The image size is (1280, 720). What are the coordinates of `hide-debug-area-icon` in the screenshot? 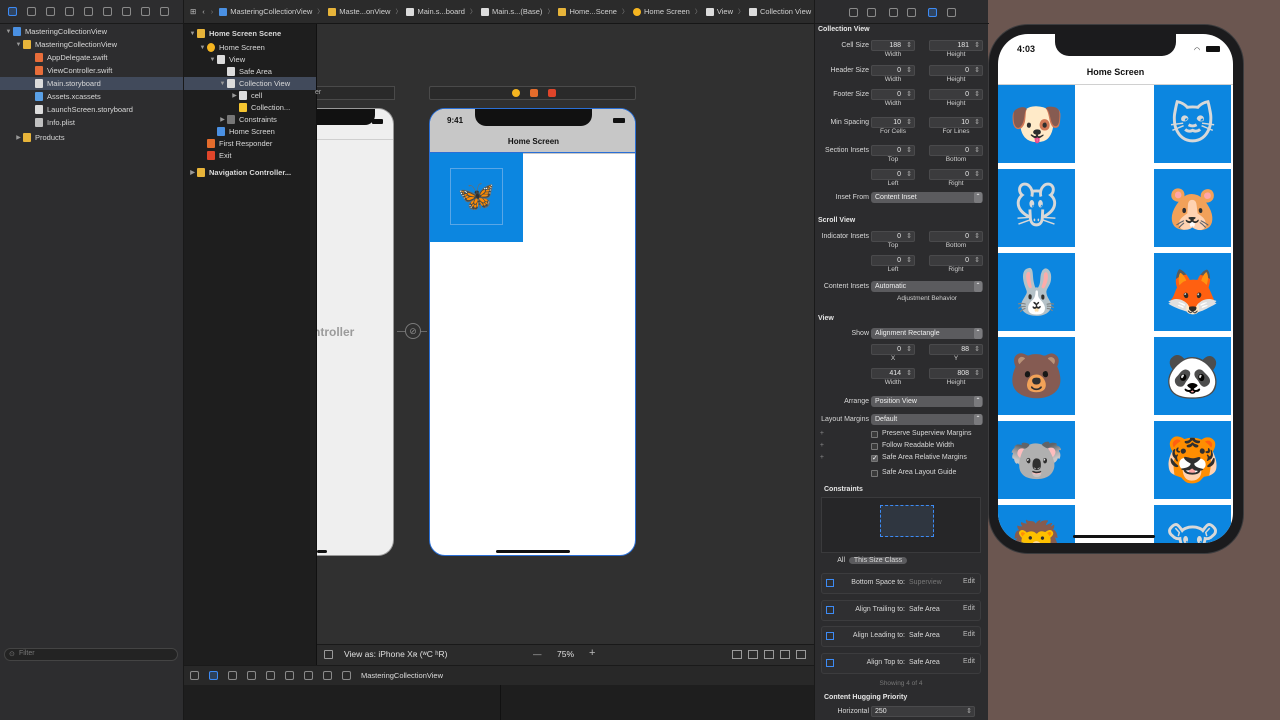 It's located at (194, 675).